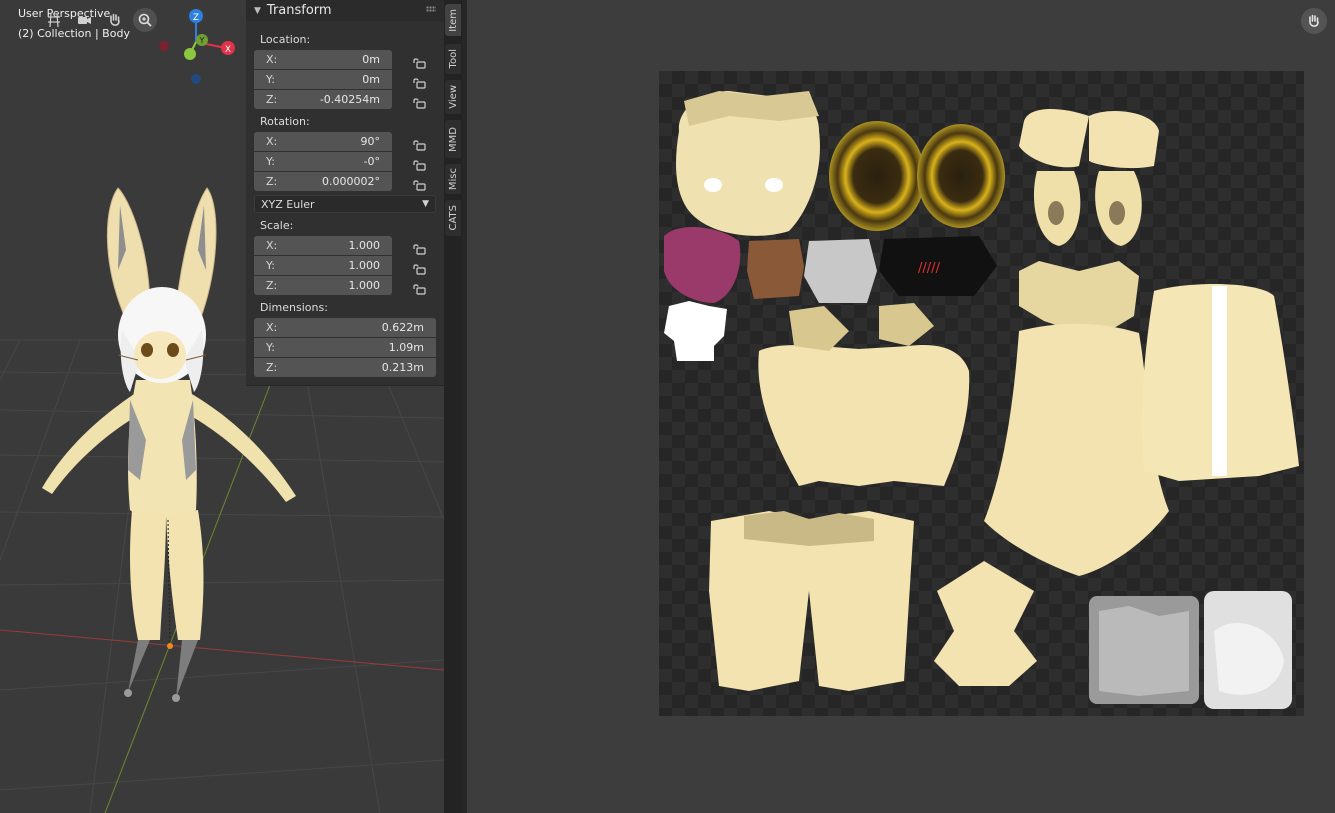 Image resolution: width=1335 pixels, height=813 pixels. I want to click on collapse-triangle-icon: ▼, so click(257, 11).